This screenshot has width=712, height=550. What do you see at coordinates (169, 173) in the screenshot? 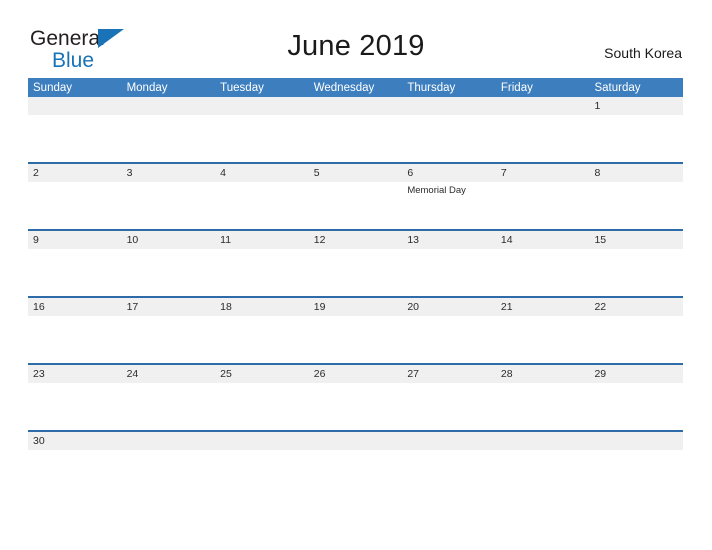
I see `date-number: 3` at bounding box center [169, 173].